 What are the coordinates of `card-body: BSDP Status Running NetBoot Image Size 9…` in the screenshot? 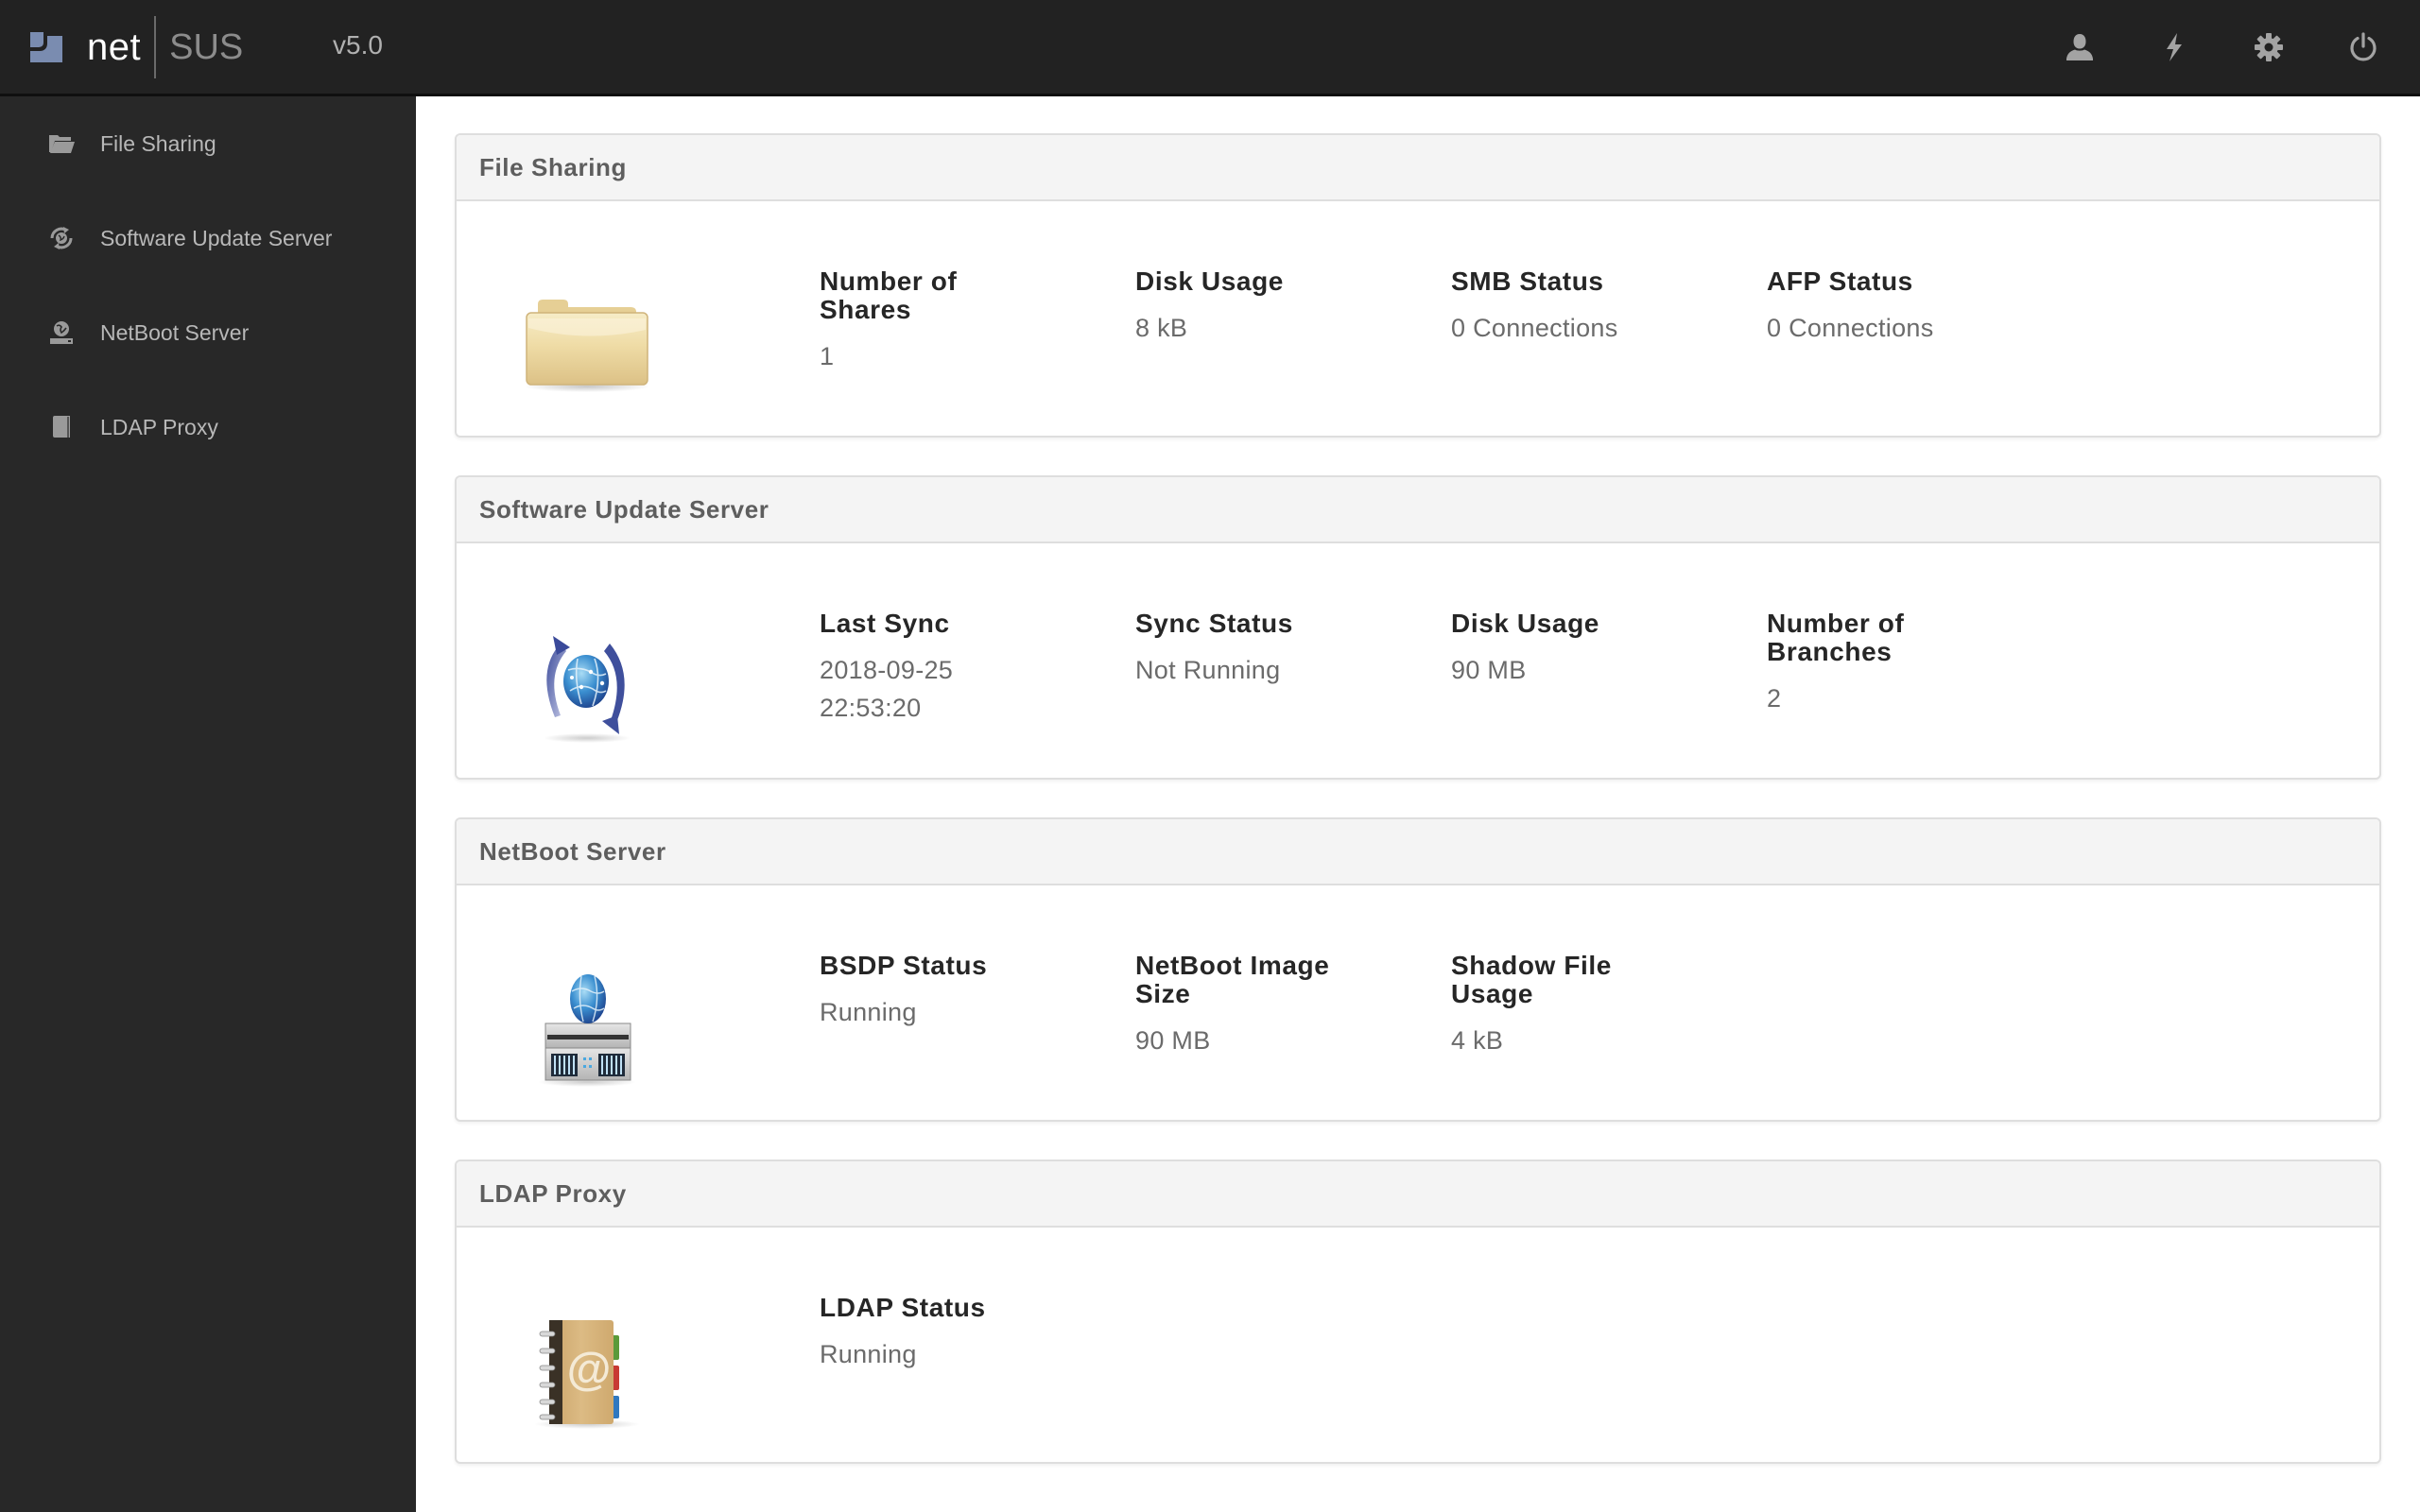 It's located at (1418, 1002).